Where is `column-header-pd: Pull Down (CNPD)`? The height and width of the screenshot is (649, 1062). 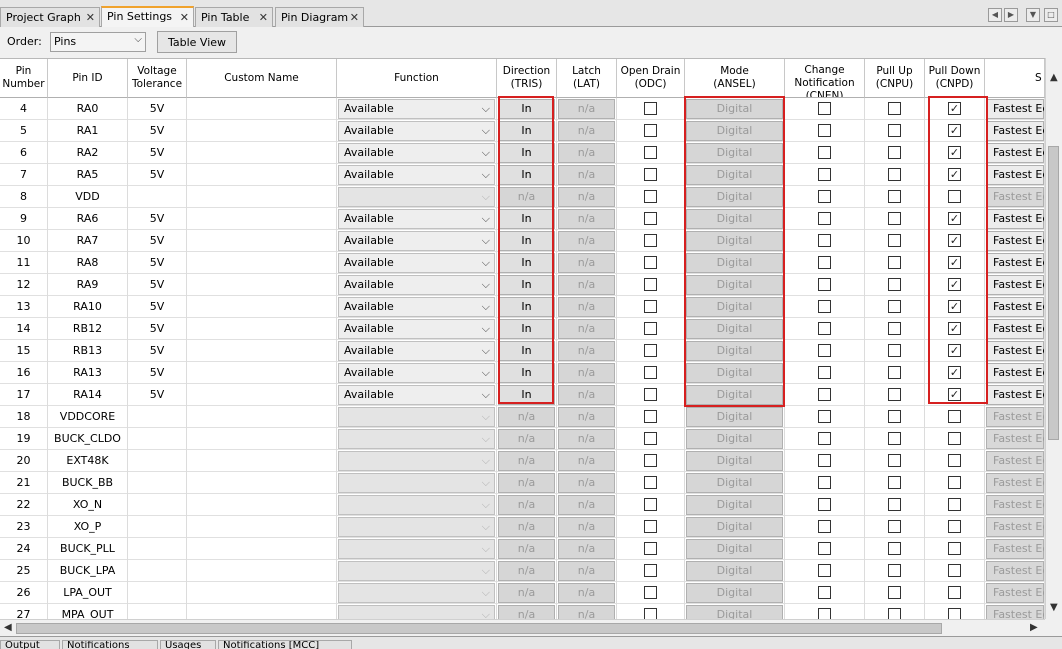 column-header-pd: Pull Down (CNPD) is located at coordinates (955, 78).